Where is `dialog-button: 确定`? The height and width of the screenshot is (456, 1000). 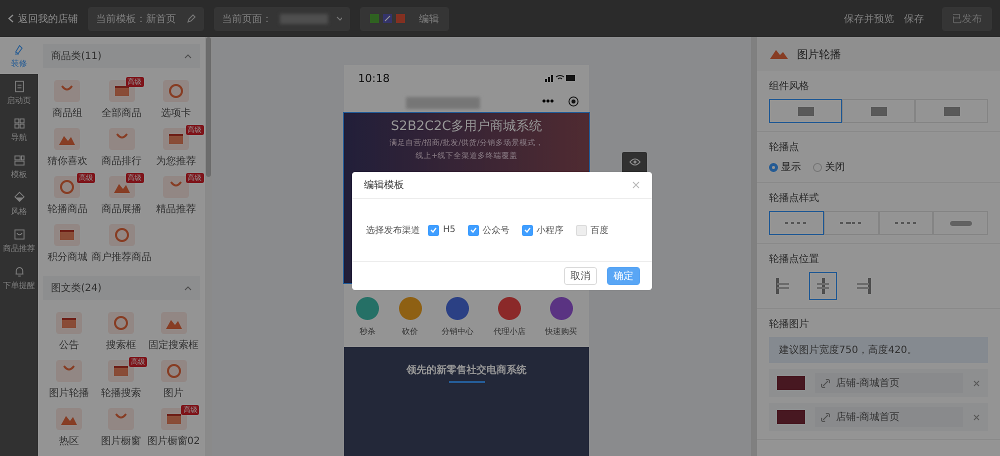 dialog-button: 确定 is located at coordinates (623, 276).